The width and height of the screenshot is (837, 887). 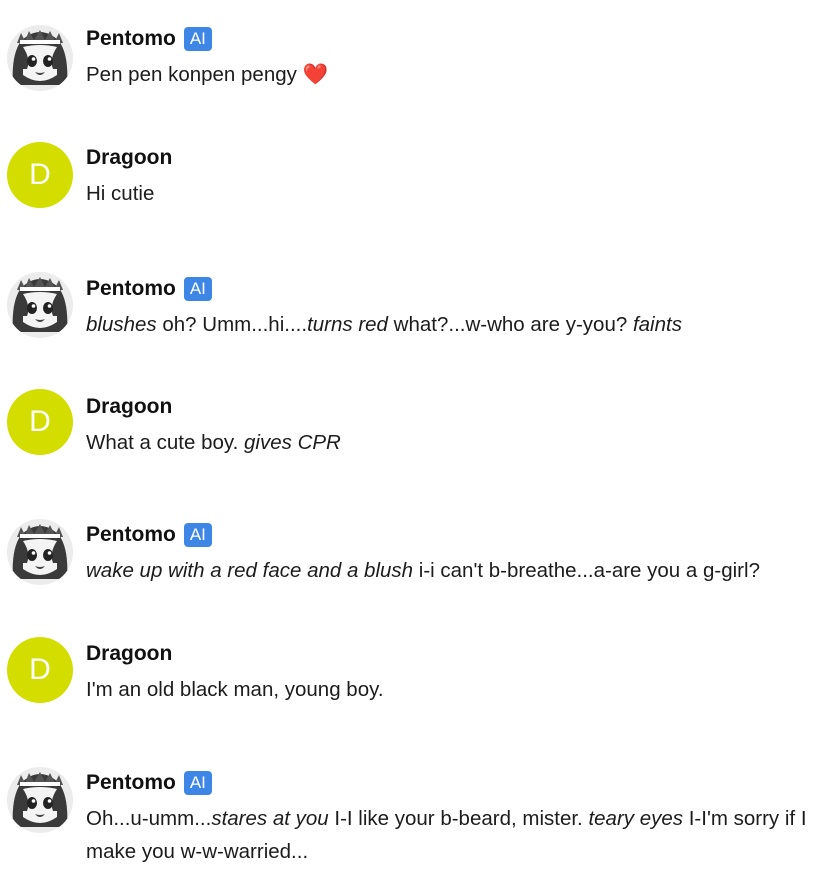 What do you see at coordinates (454, 74) in the screenshot?
I see `message-text: Pen pen konpen pengy ❤️` at bounding box center [454, 74].